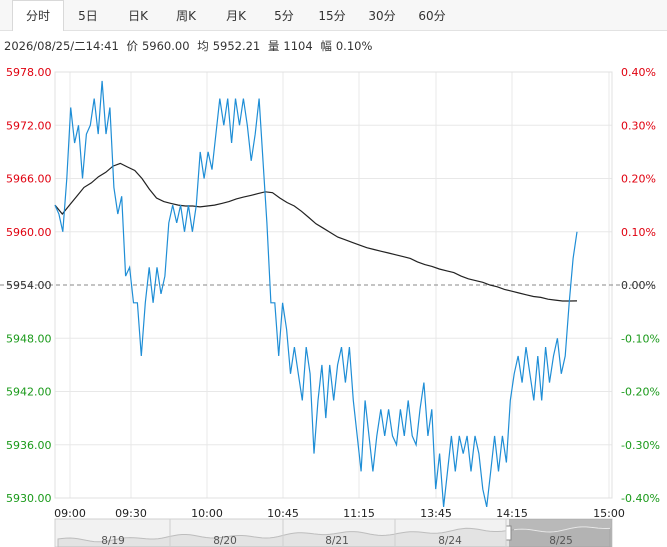  I want to click on tab-15-min: 15分, so click(332, 15).